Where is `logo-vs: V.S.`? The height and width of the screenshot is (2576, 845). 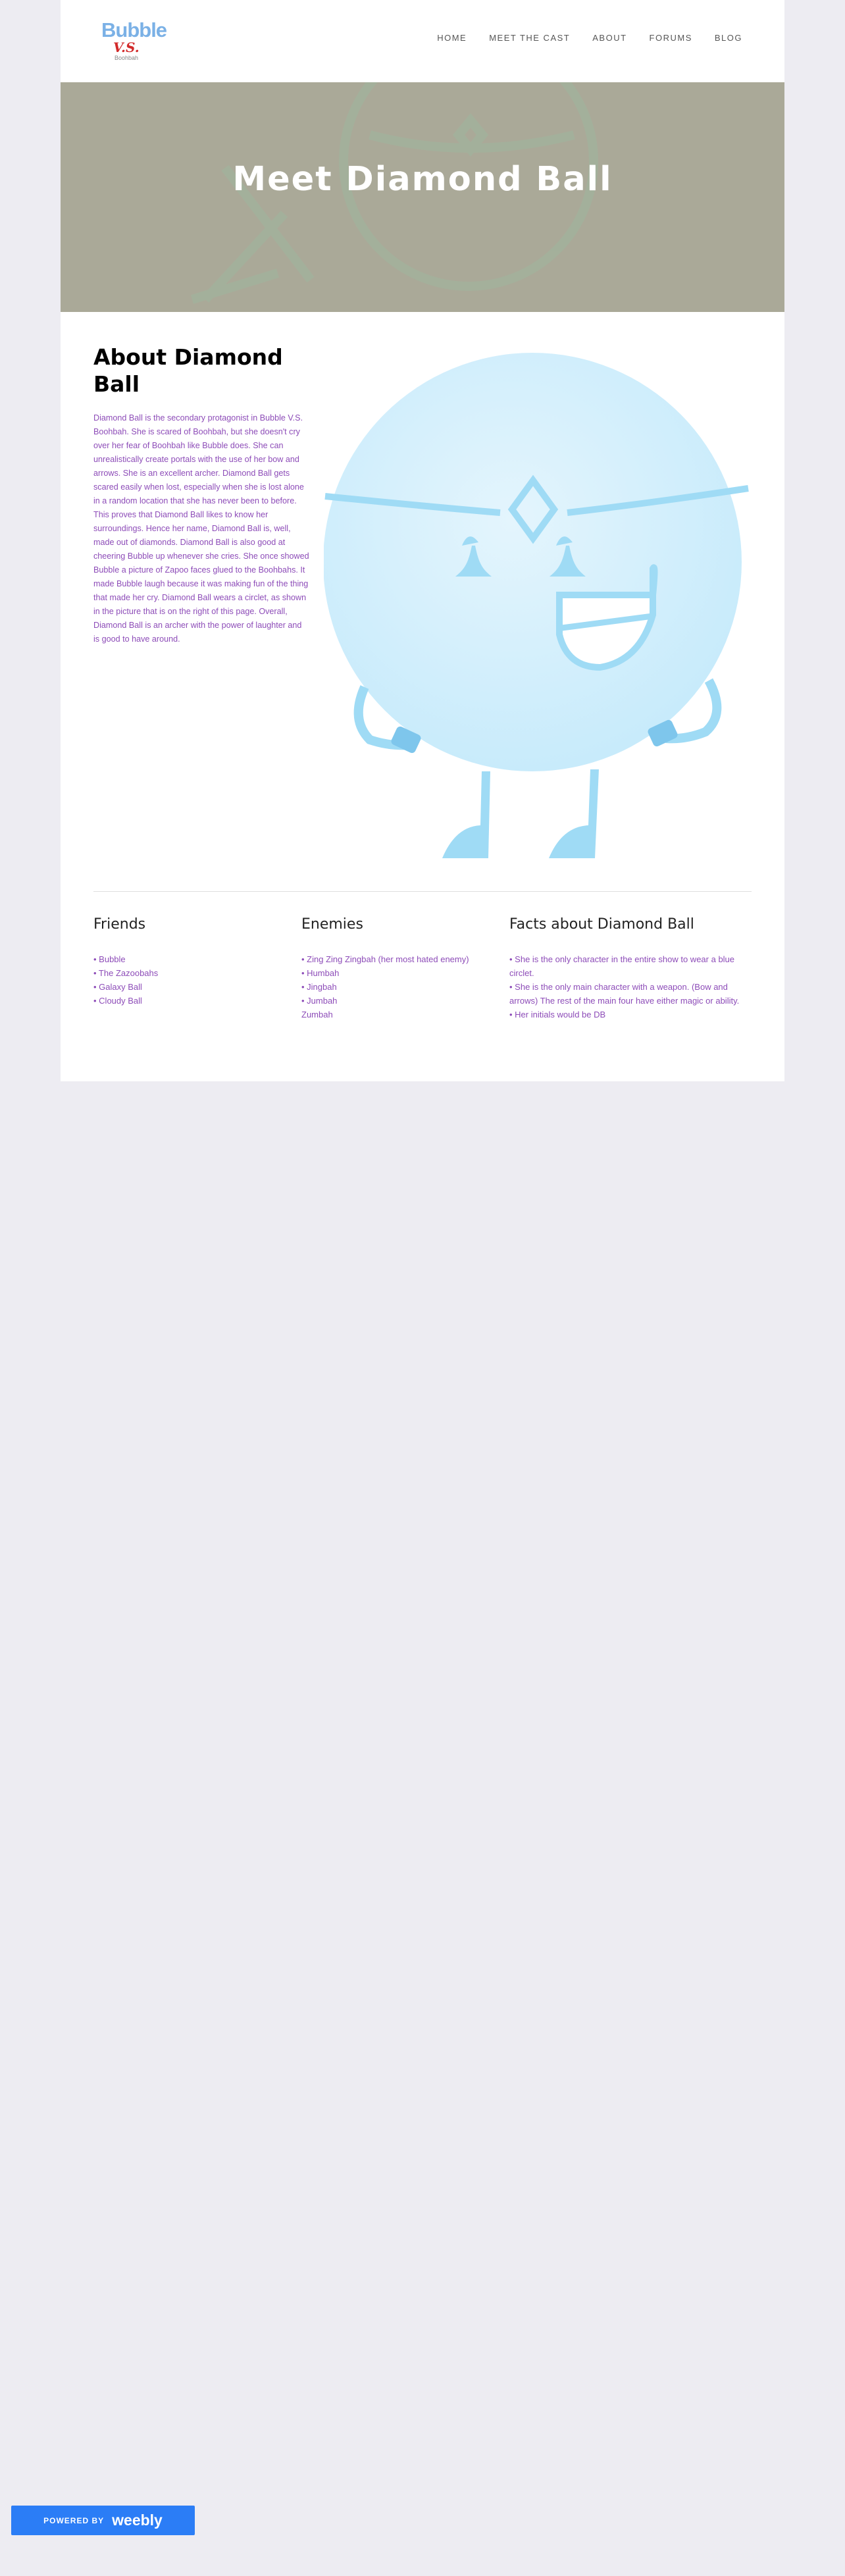
logo-vs: V.S. is located at coordinates (127, 47).